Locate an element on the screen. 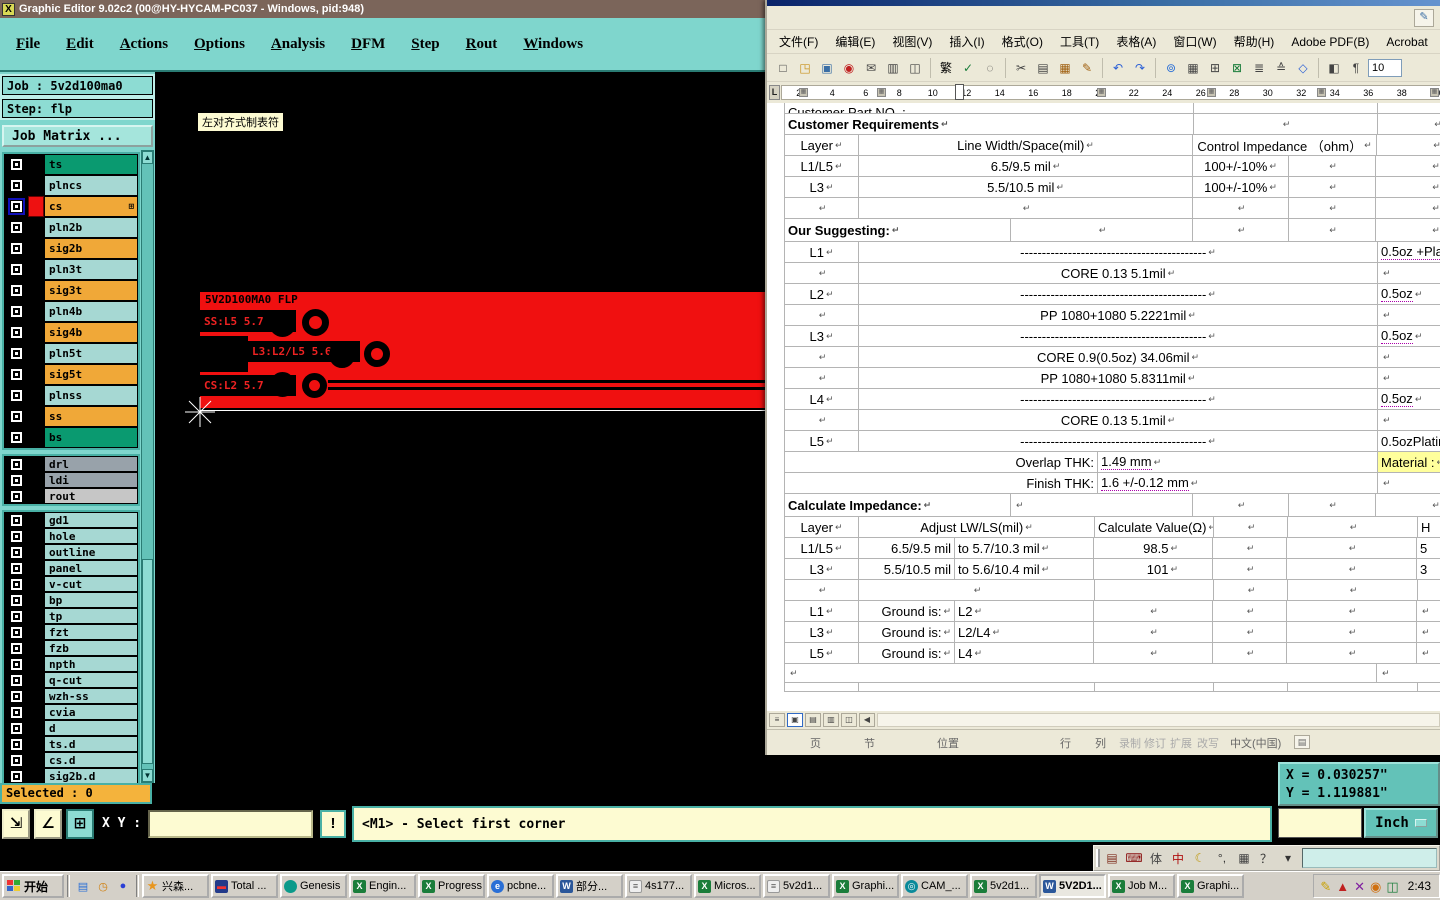 This screenshot has width=1440, height=900. layer-row-cvia: cvia is located at coordinates (71, 712).